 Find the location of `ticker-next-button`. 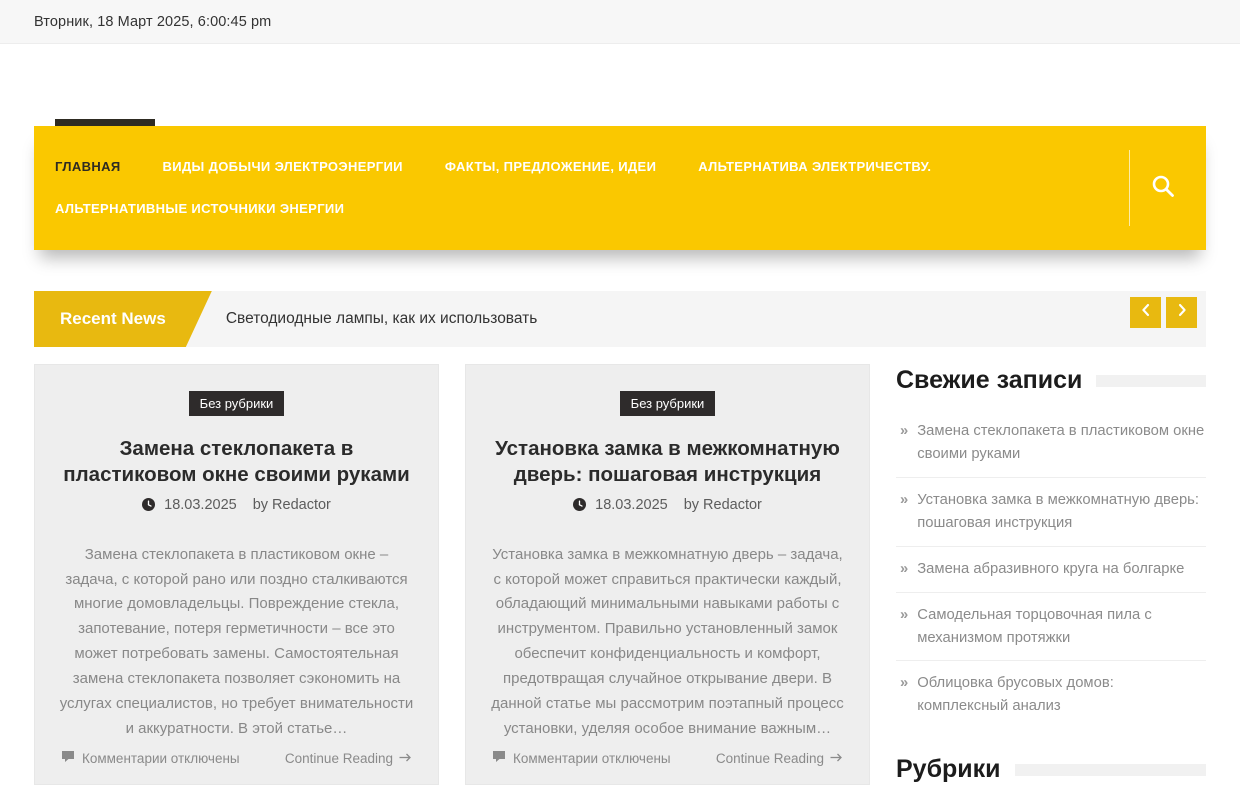

ticker-next-button is located at coordinates (1181, 312).